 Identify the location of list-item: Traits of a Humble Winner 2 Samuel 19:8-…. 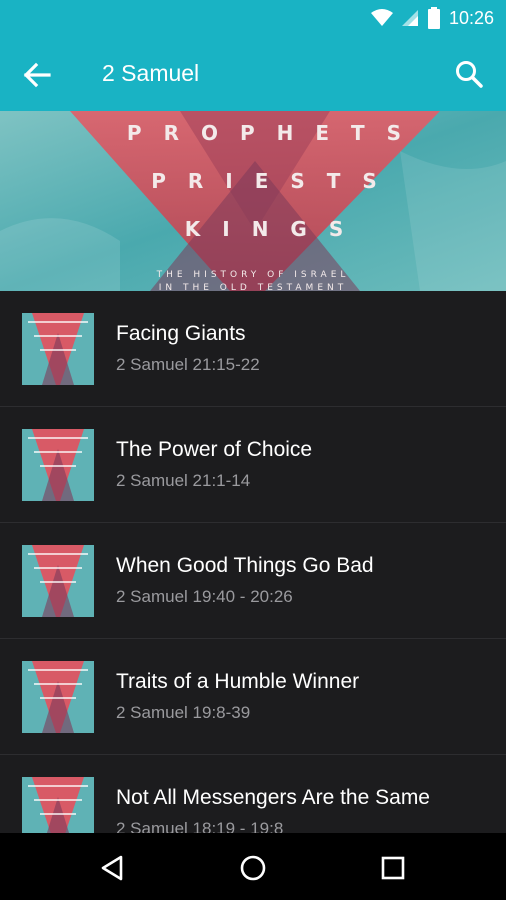
(253, 697).